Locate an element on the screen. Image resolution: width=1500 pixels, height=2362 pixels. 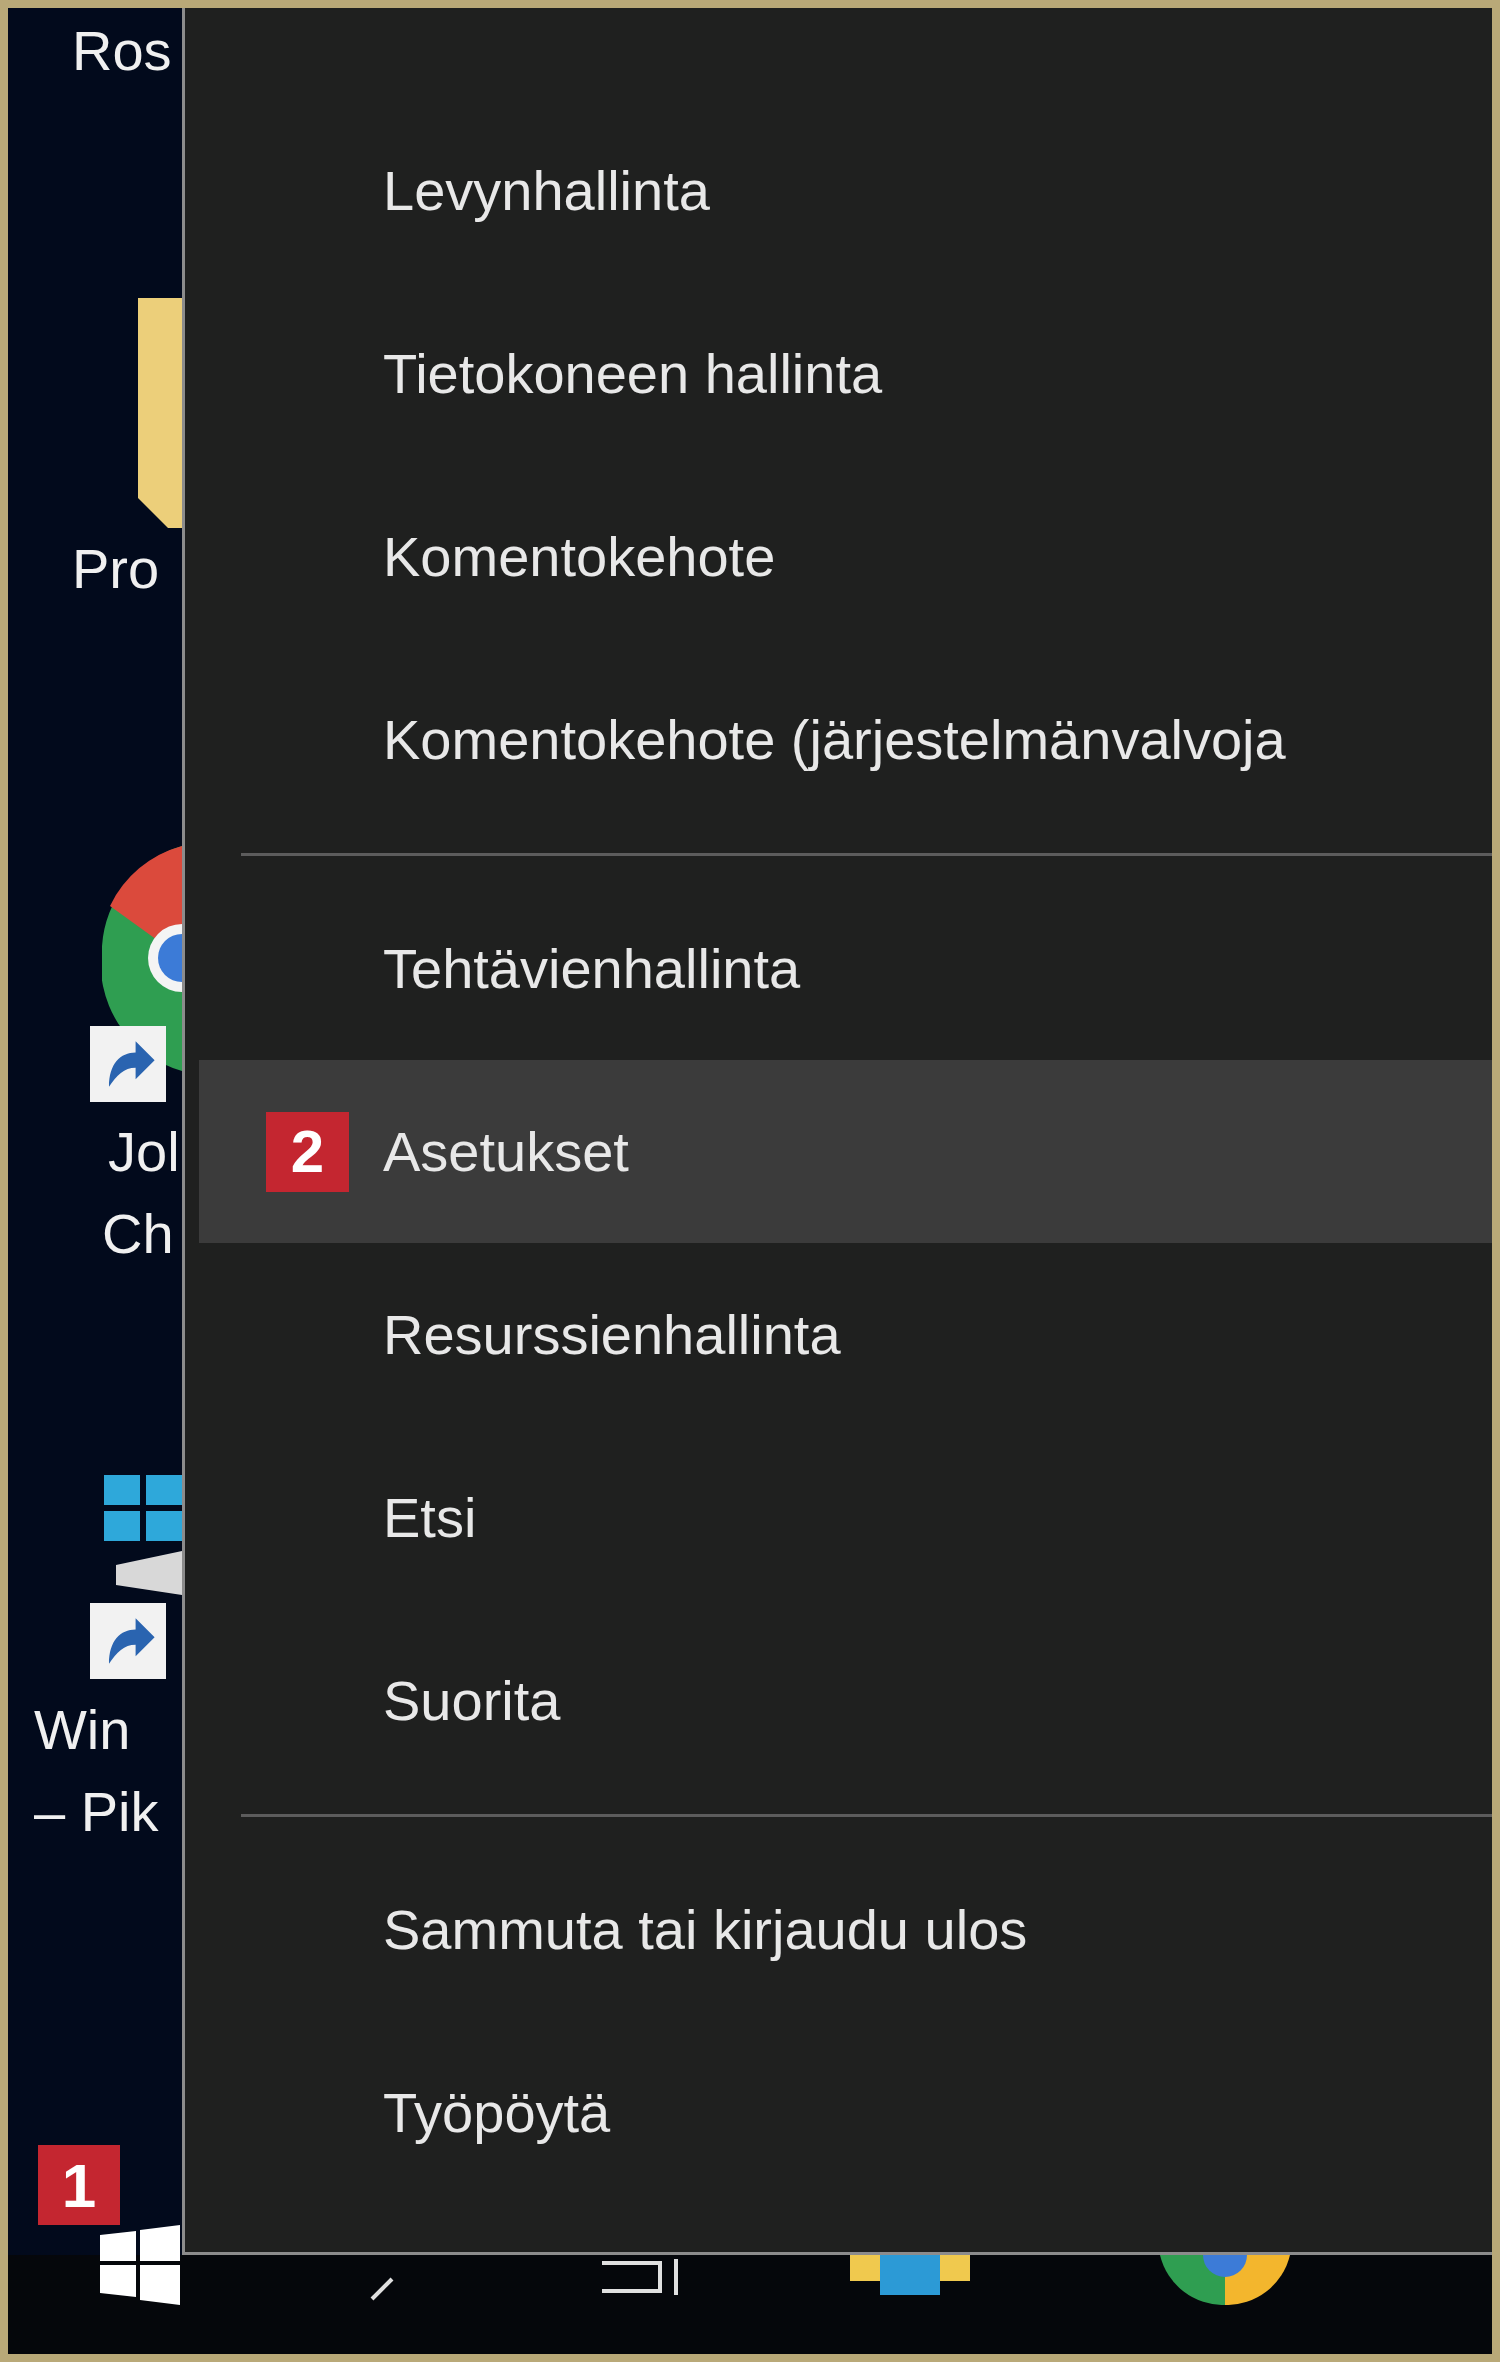
menu-item: Suorita is located at coordinates (845, 1700).